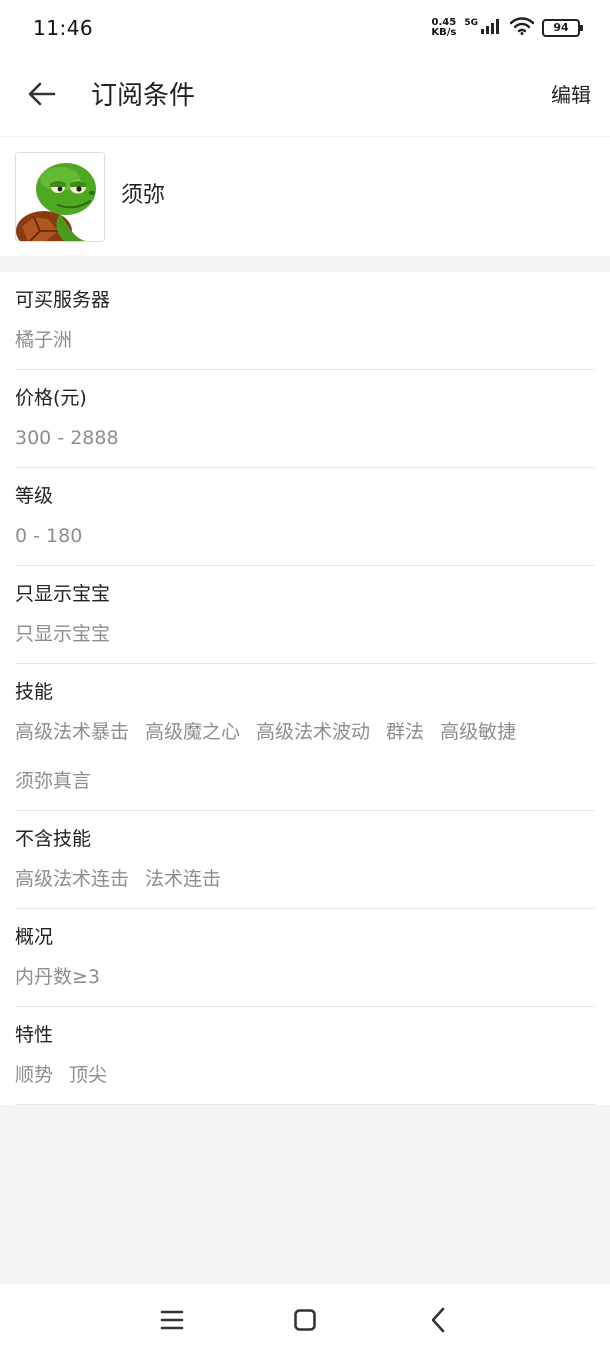  Describe the element at coordinates (88, 1075) in the screenshot. I see `condition-value: 顶尖` at that location.